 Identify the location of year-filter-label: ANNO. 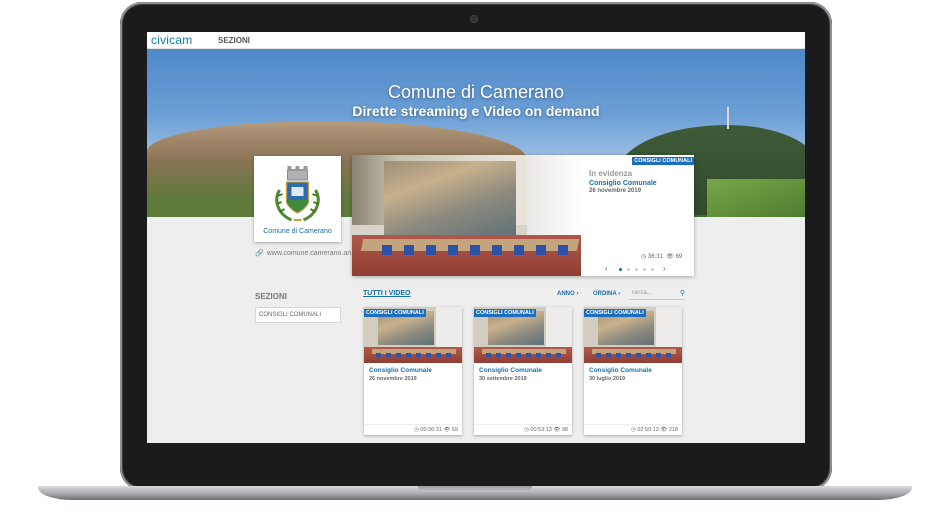
(566, 294).